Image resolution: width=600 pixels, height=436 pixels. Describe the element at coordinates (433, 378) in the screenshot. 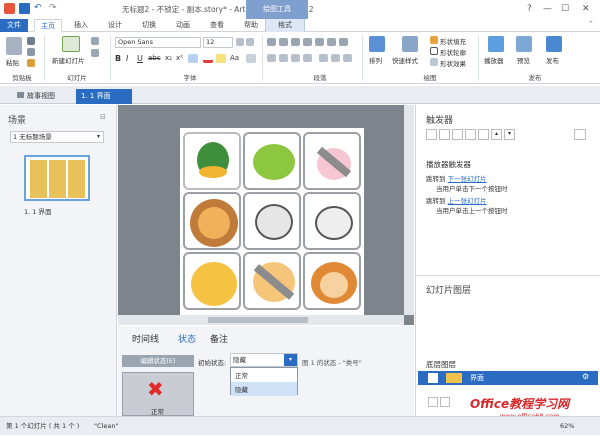

I see `visibility-checkbox` at that location.